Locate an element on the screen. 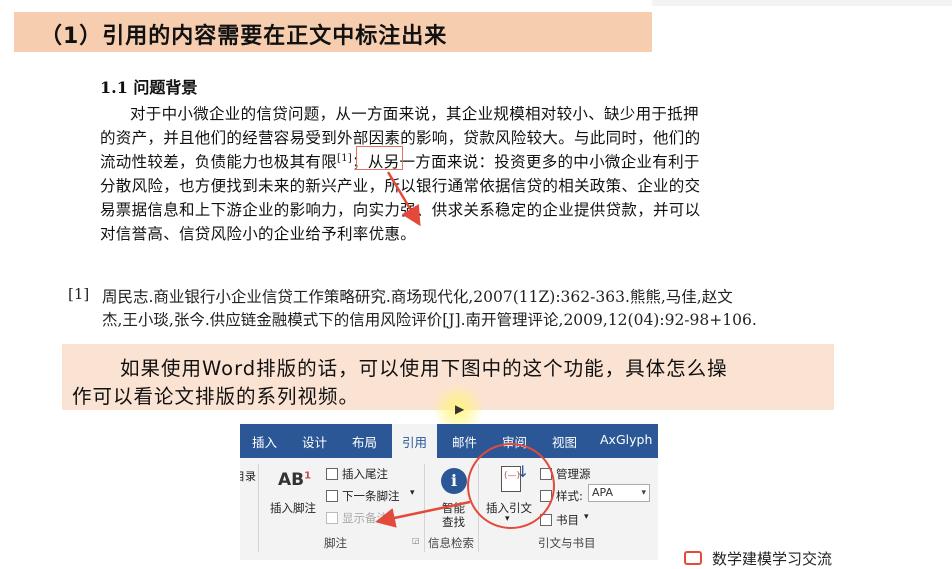 The width and height of the screenshot is (952, 569). bottom-right-caption: 数学建模学习交流 is located at coordinates (772, 559).